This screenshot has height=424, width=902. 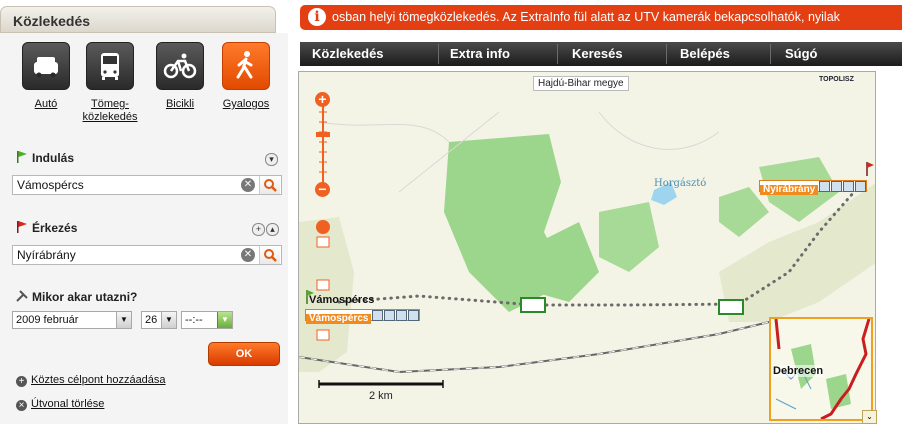 What do you see at coordinates (272, 229) in the screenshot?
I see `dest-options-button: ▴` at bounding box center [272, 229].